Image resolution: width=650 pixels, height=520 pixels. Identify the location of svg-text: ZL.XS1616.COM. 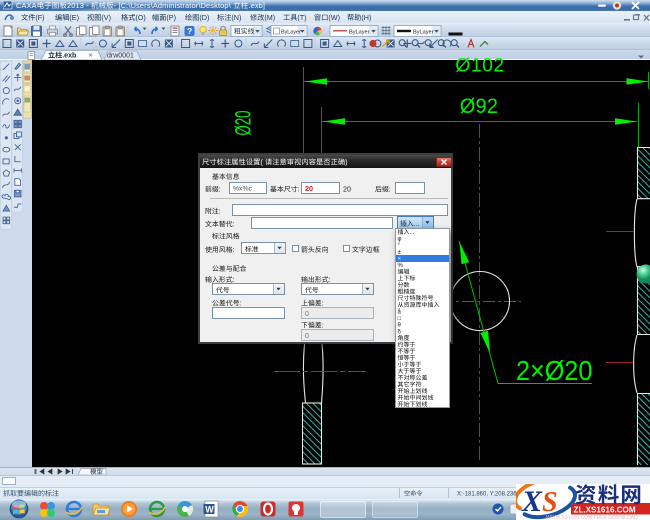
(605, 509).